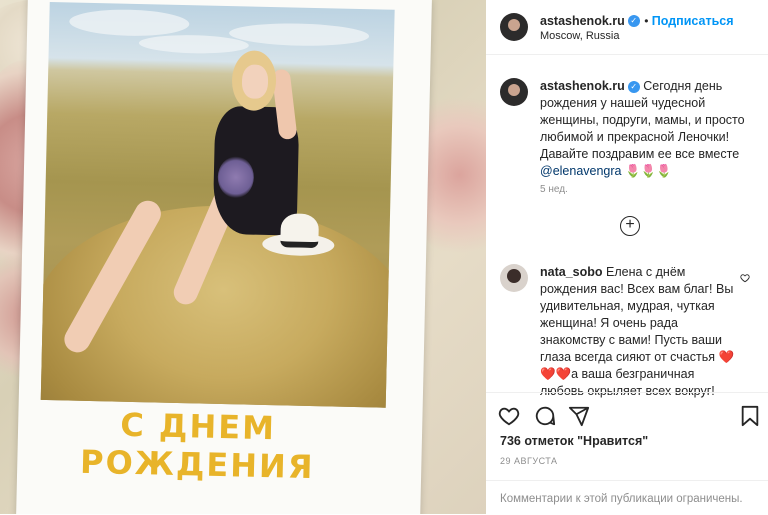  I want to click on heart-icon, so click(509, 418).